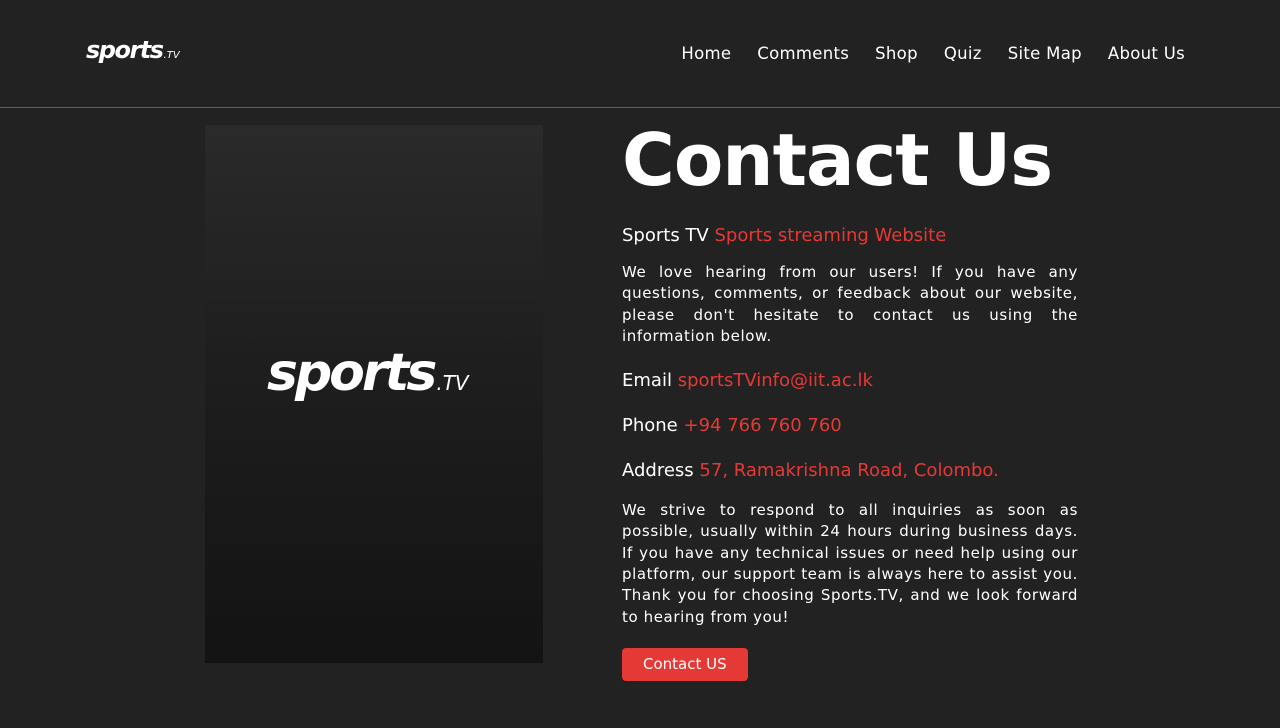 This screenshot has width=1280, height=728. I want to click on address-label: Address, so click(658, 471).